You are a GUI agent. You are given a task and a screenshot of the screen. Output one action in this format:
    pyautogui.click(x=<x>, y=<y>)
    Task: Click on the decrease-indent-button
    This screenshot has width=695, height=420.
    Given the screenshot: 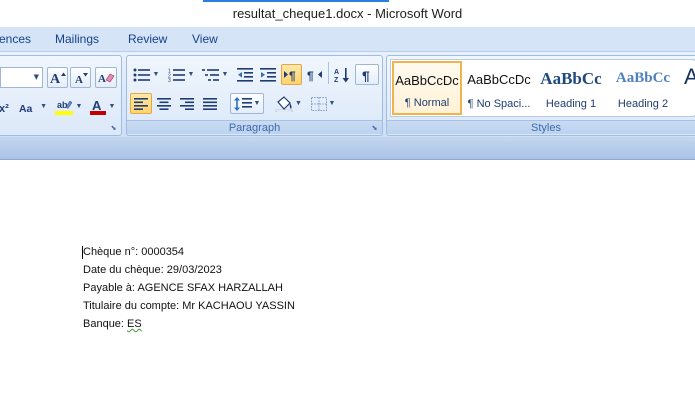 What is the action you would take?
    pyautogui.click(x=245, y=74)
    